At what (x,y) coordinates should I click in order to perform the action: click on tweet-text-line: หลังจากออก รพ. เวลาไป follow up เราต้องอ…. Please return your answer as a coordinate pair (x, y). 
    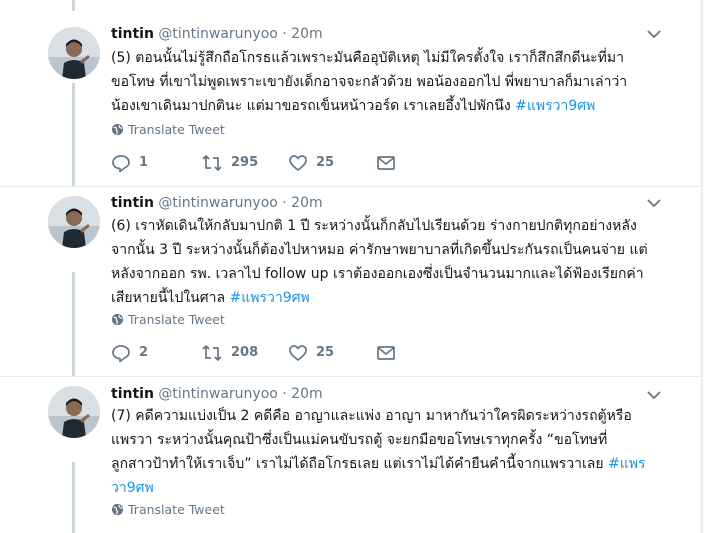
    Looking at the image, I should click on (377, 274).